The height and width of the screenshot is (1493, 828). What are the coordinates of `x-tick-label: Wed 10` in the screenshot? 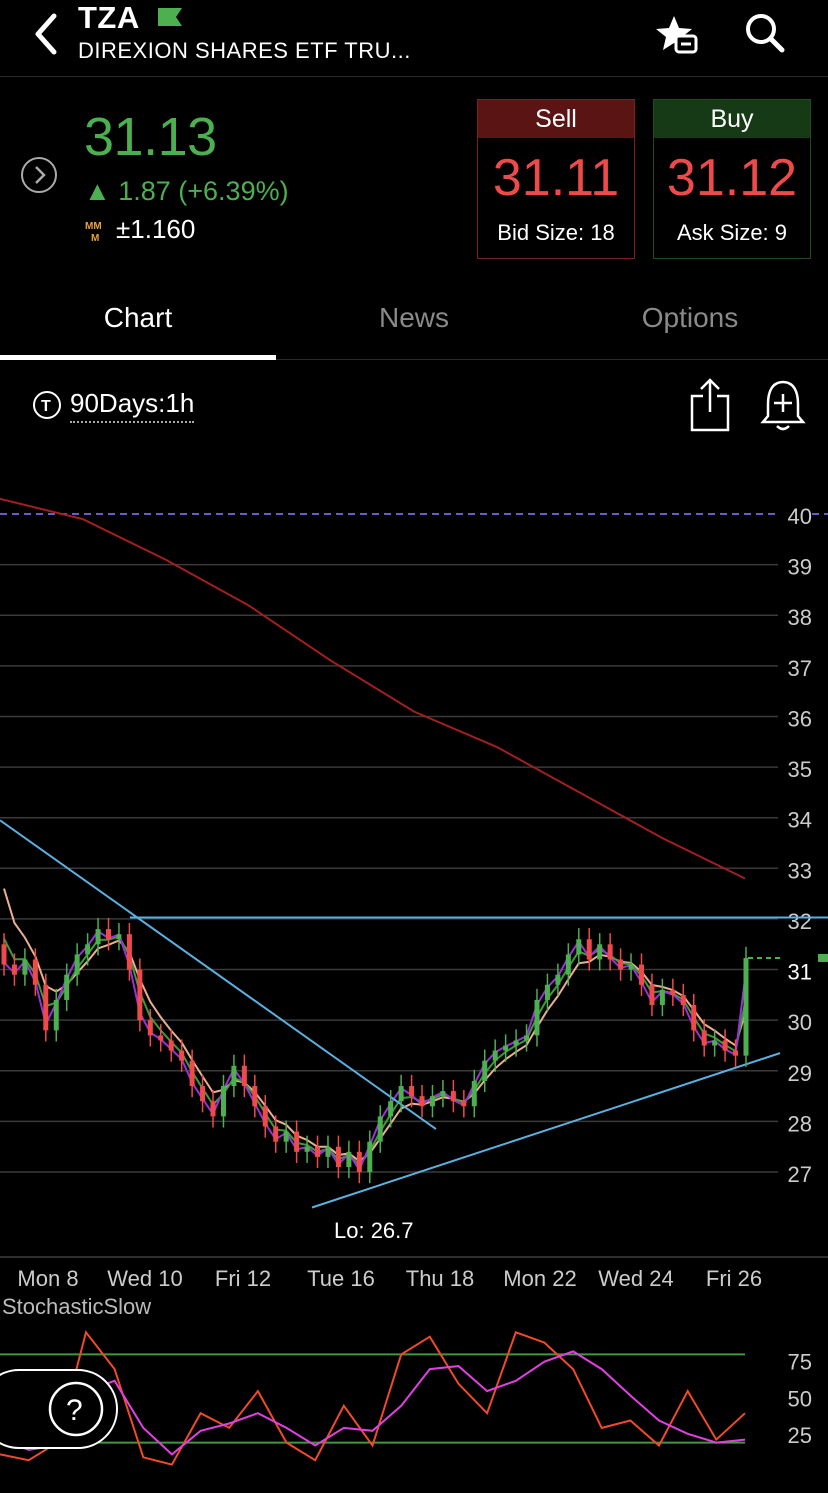 It's located at (144, 1278).